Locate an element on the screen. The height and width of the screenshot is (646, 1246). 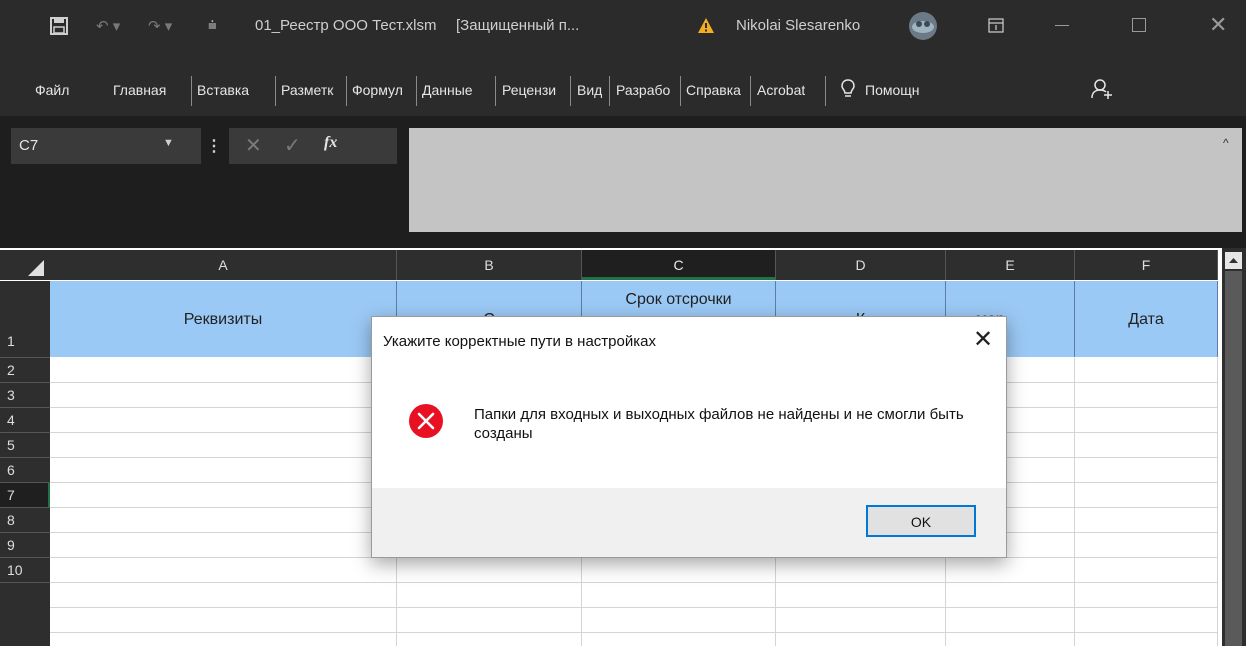
chevron-up-icon is located at coordinates (1233, 260).